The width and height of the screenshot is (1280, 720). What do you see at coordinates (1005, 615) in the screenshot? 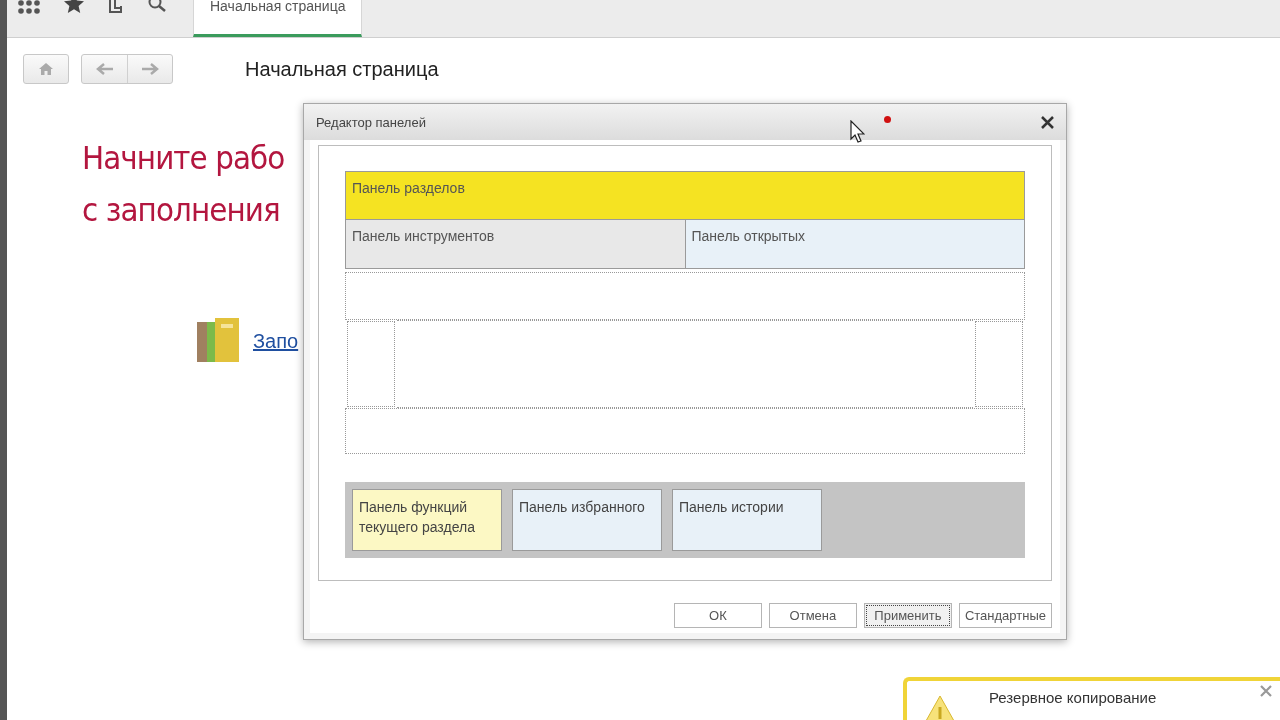
I see `dialog-button: Стандартные` at bounding box center [1005, 615].